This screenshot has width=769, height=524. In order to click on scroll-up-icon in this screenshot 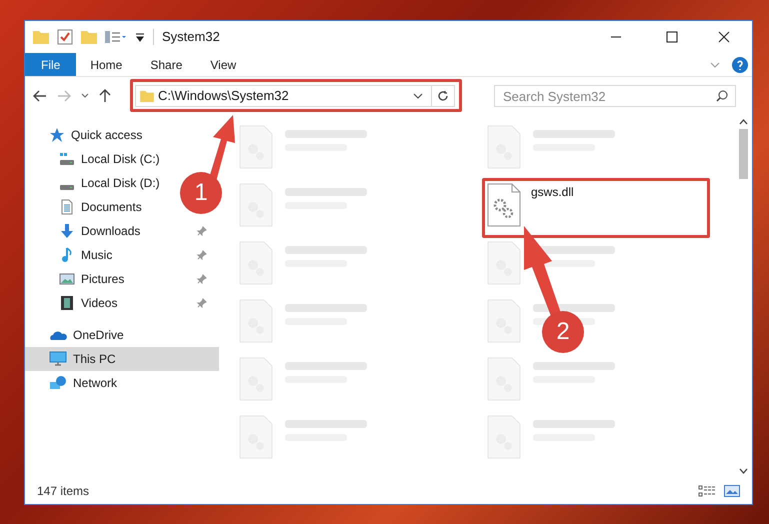, I will do `click(743, 122)`.